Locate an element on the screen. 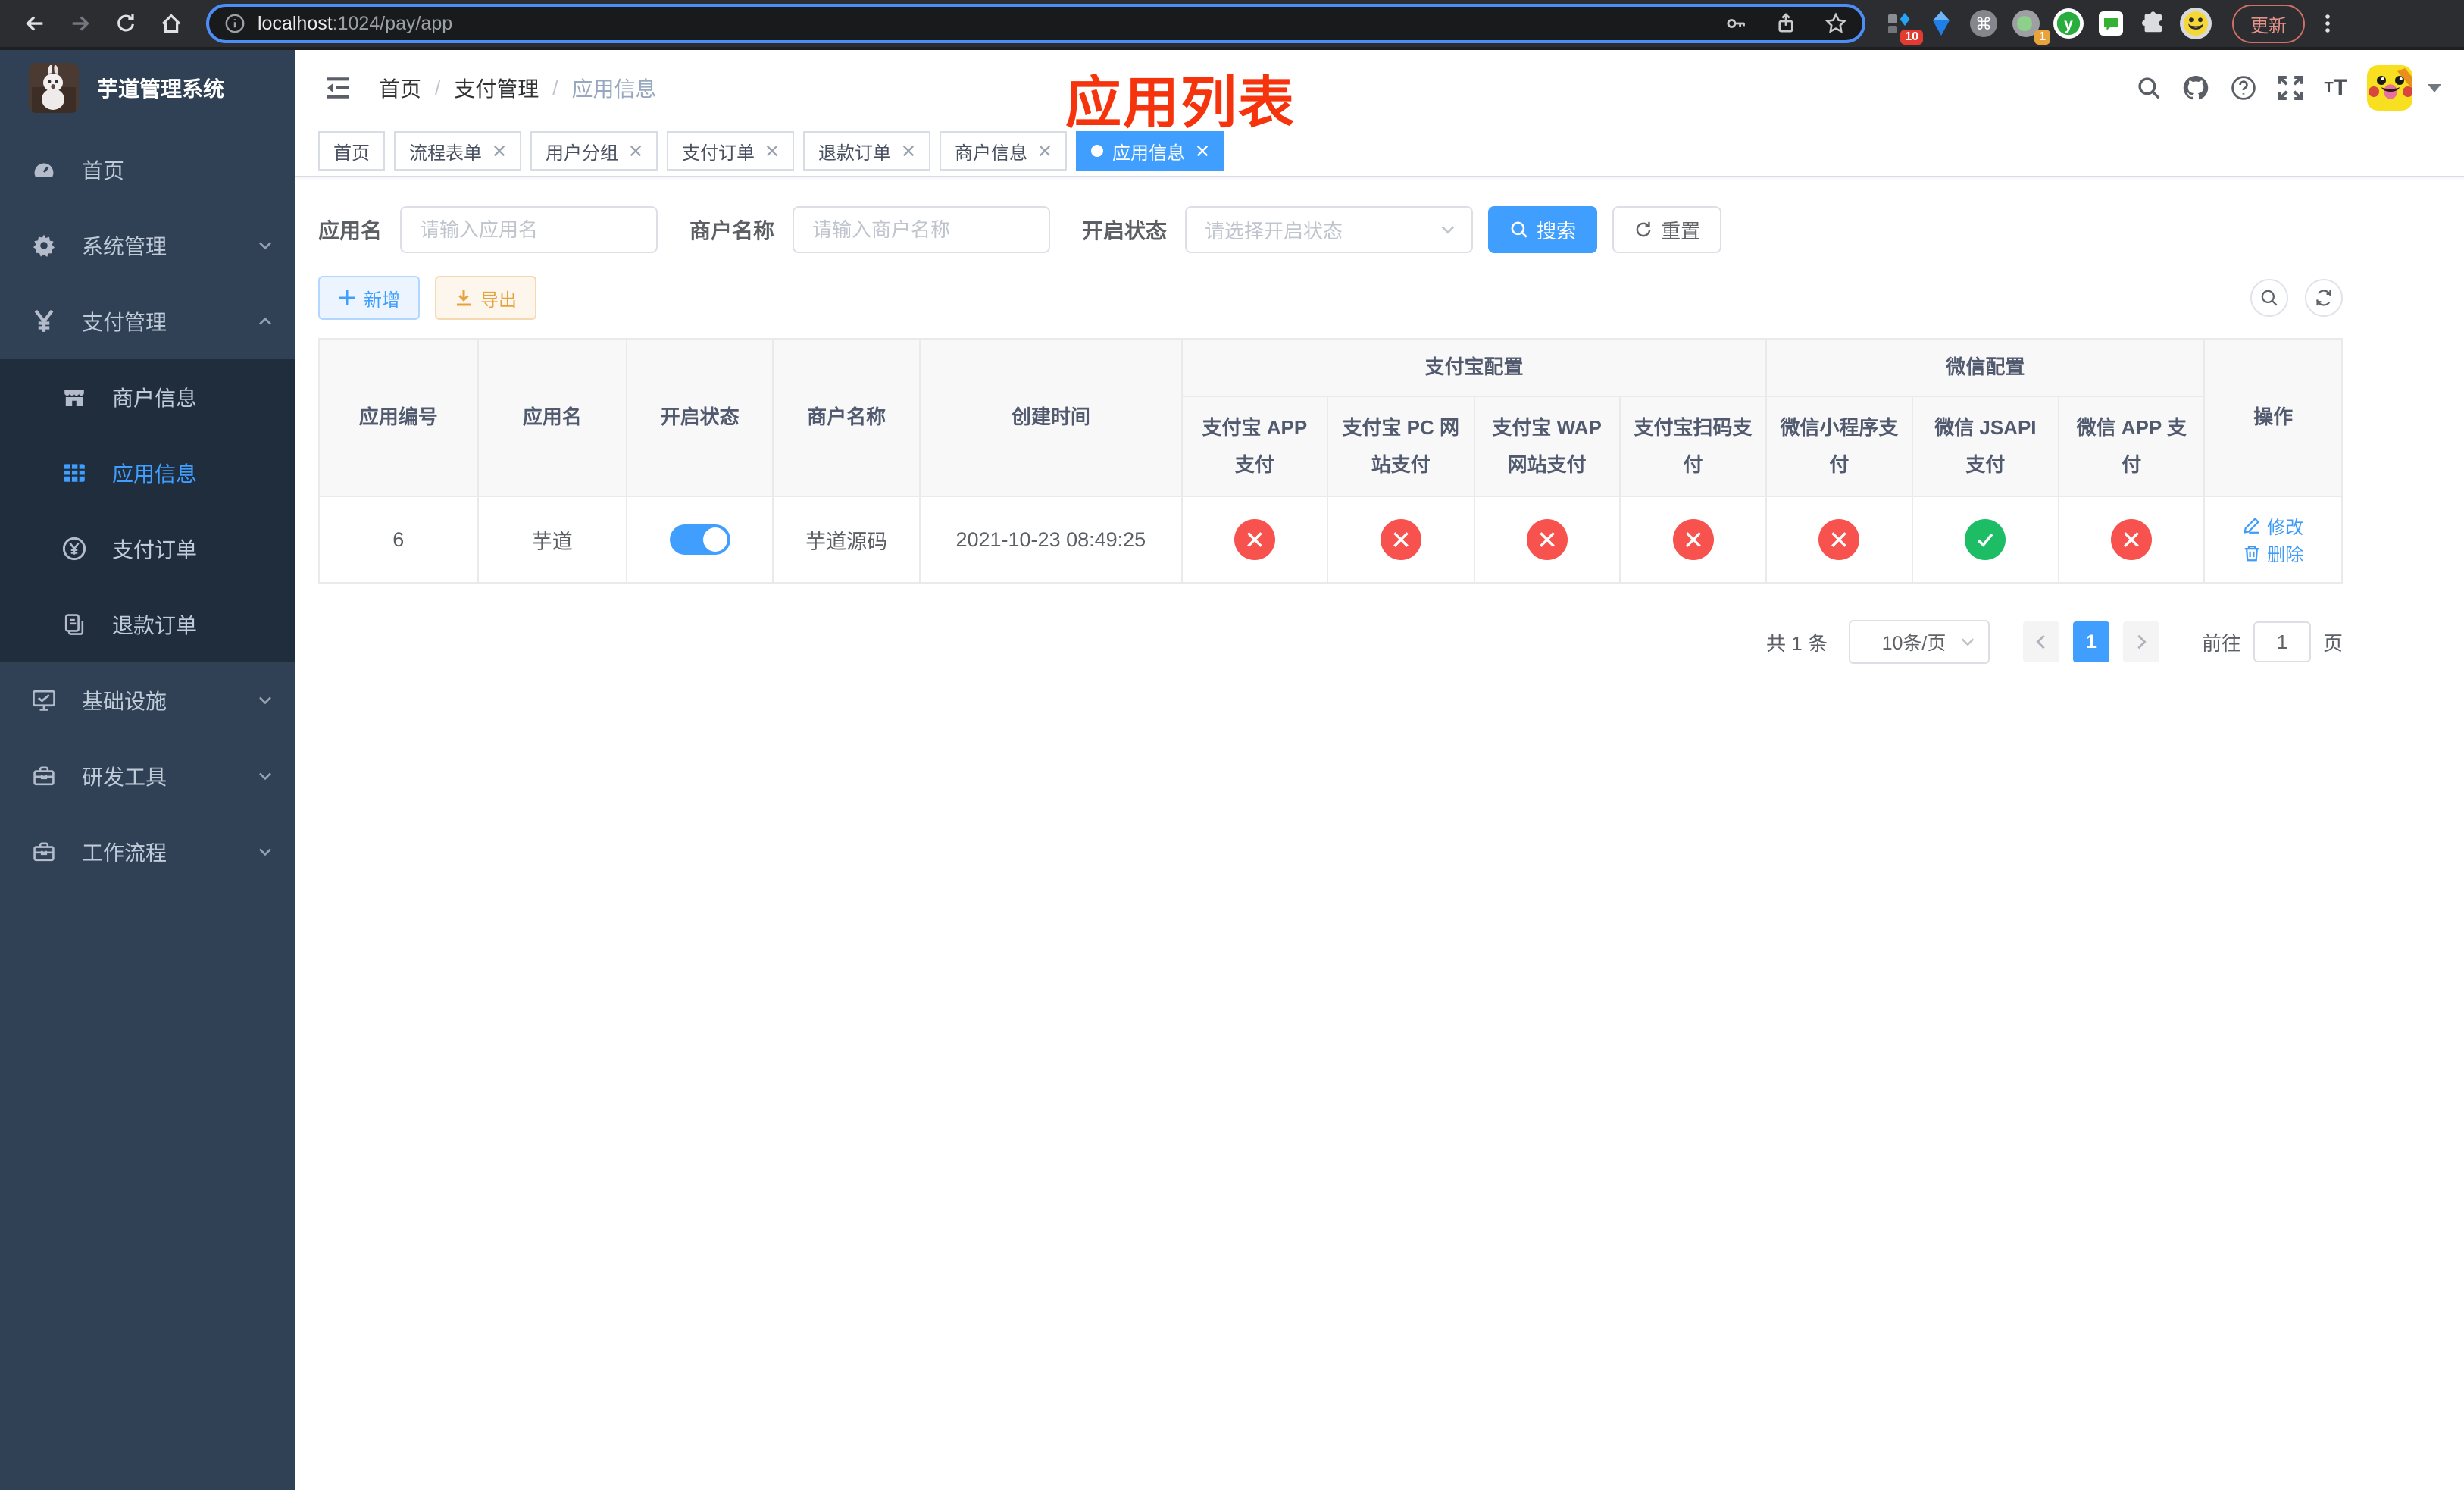 The image size is (2464, 1490). add-button: 新增 is located at coordinates (369, 298).